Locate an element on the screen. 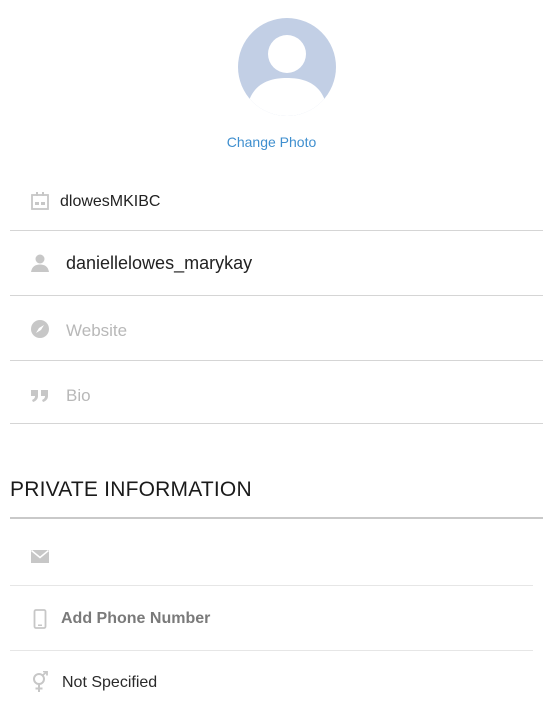 The height and width of the screenshot is (710, 543). person-icon is located at coordinates (40, 263).